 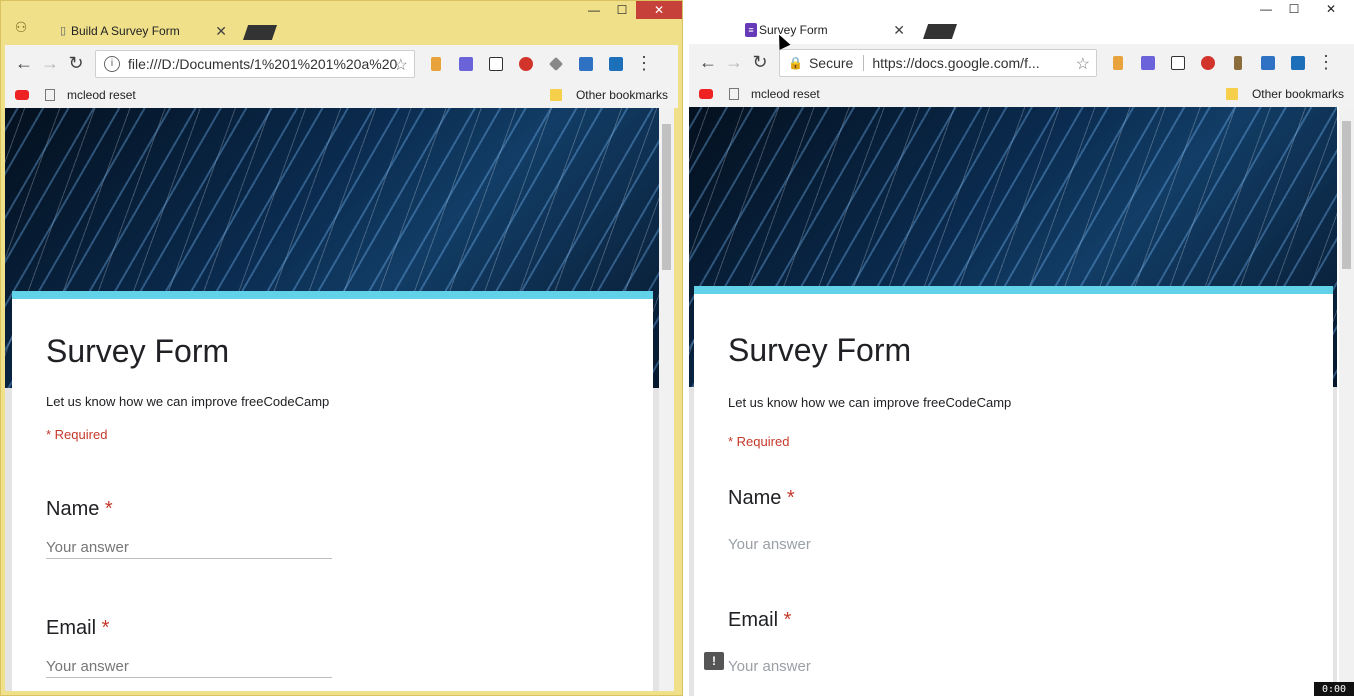 What do you see at coordinates (1346, 401) in the screenshot?
I see `right-scrollbar` at bounding box center [1346, 401].